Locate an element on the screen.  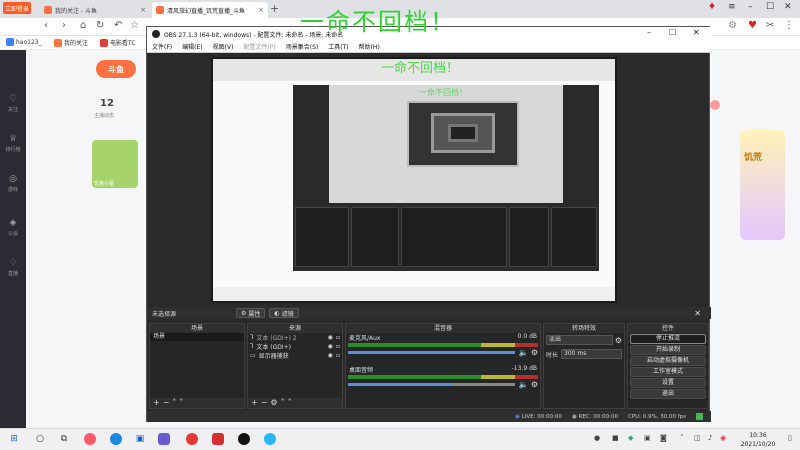
menu-icon: ≡ is located at coordinates (732, 7).